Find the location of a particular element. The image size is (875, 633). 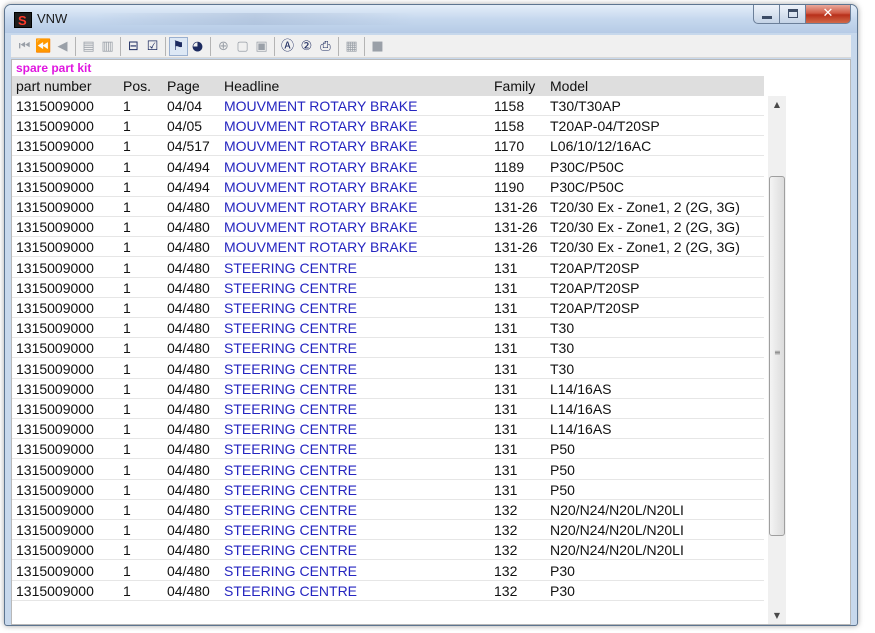

previous-page-icon: ⏪ is located at coordinates (43, 46).